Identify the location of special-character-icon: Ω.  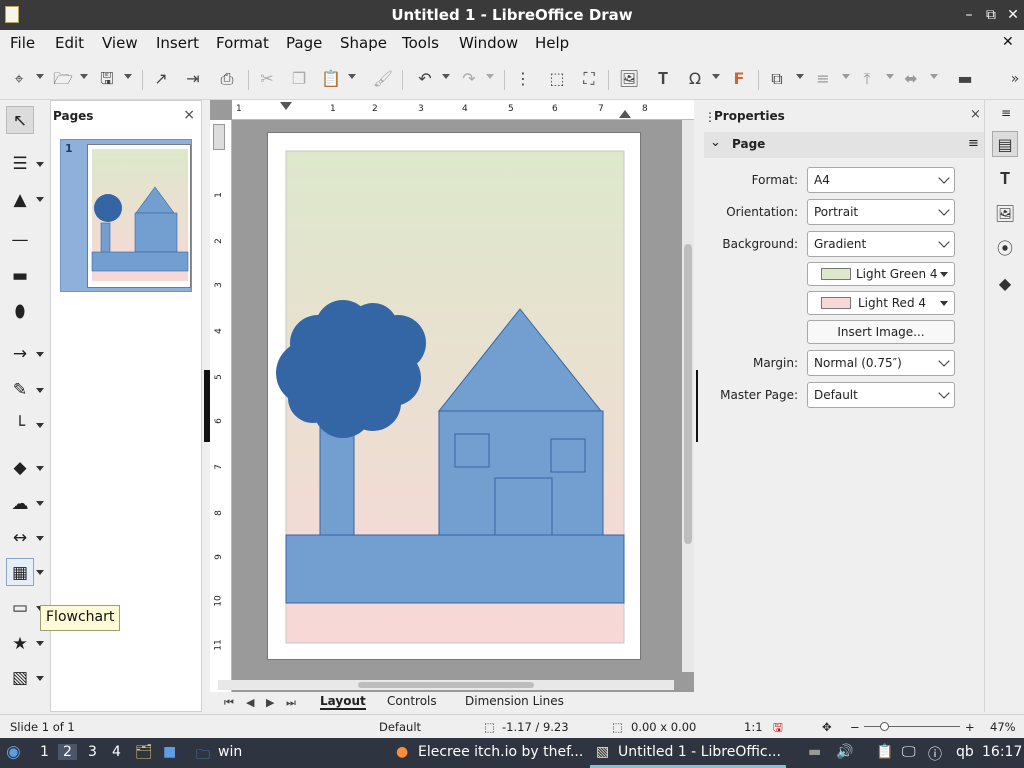
(695, 79).